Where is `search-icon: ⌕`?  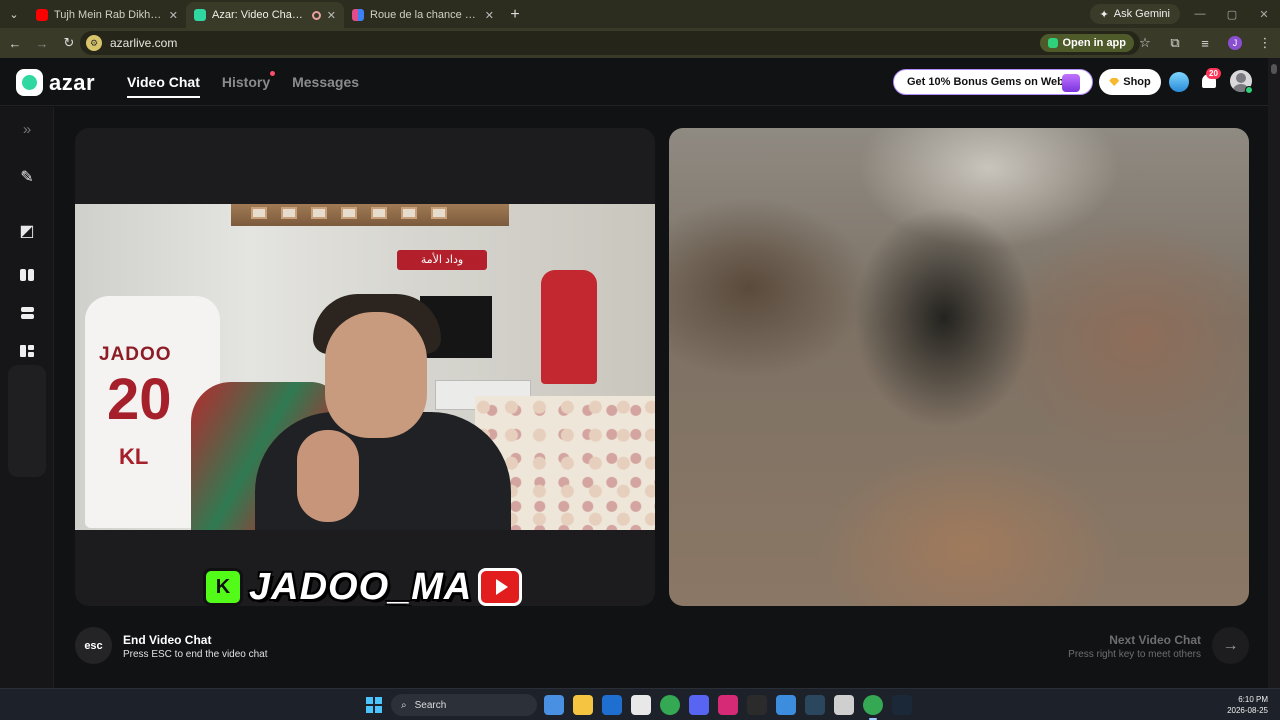 search-icon: ⌕ is located at coordinates (404, 705).